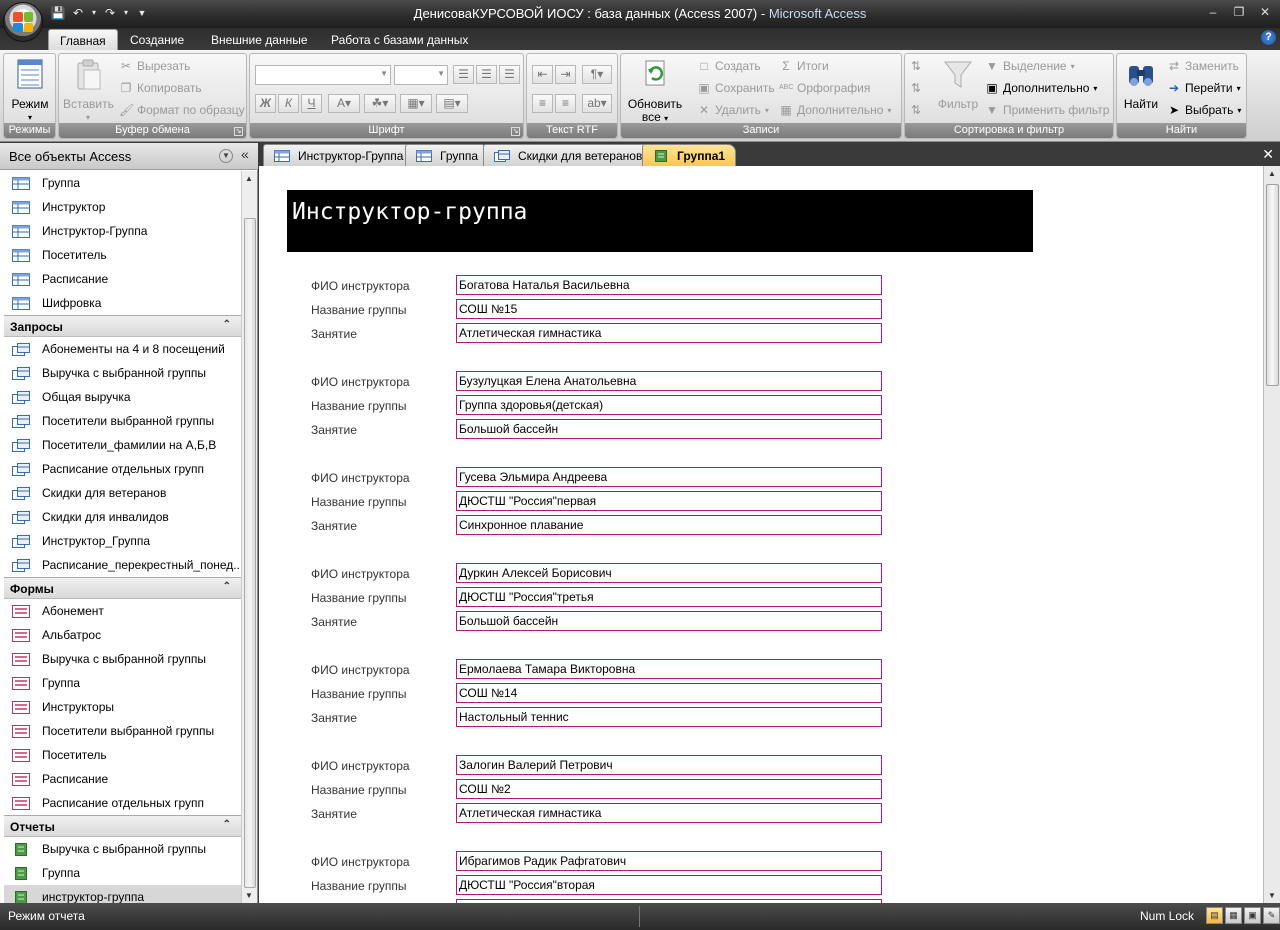 The width and height of the screenshot is (1280, 930). Describe the element at coordinates (122, 421) in the screenshot. I see `nav-item: Посетители выбранной группы` at that location.